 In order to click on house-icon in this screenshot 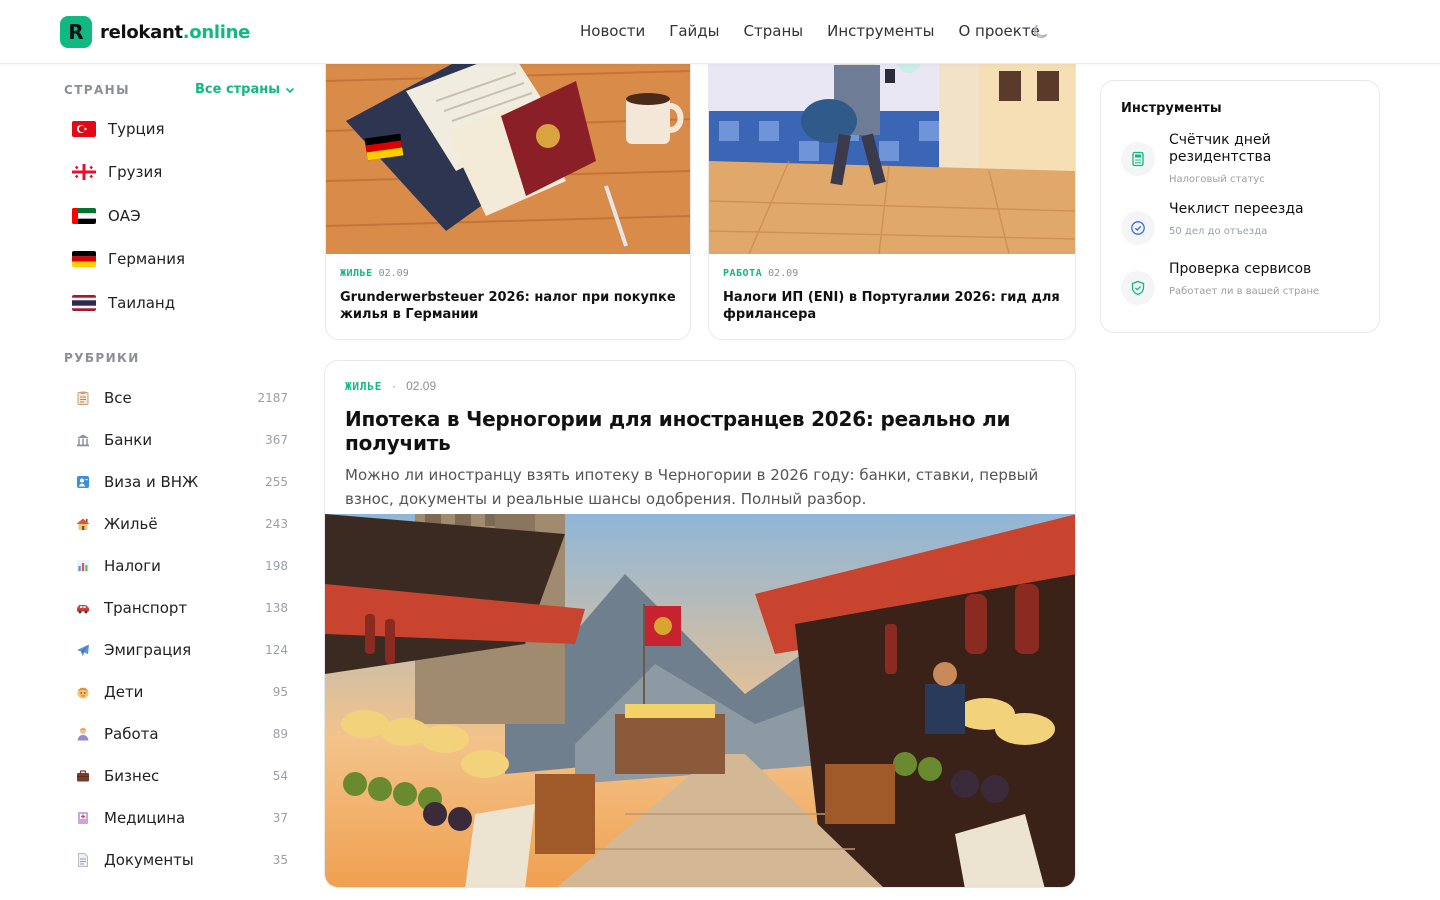, I will do `click(83, 524)`.